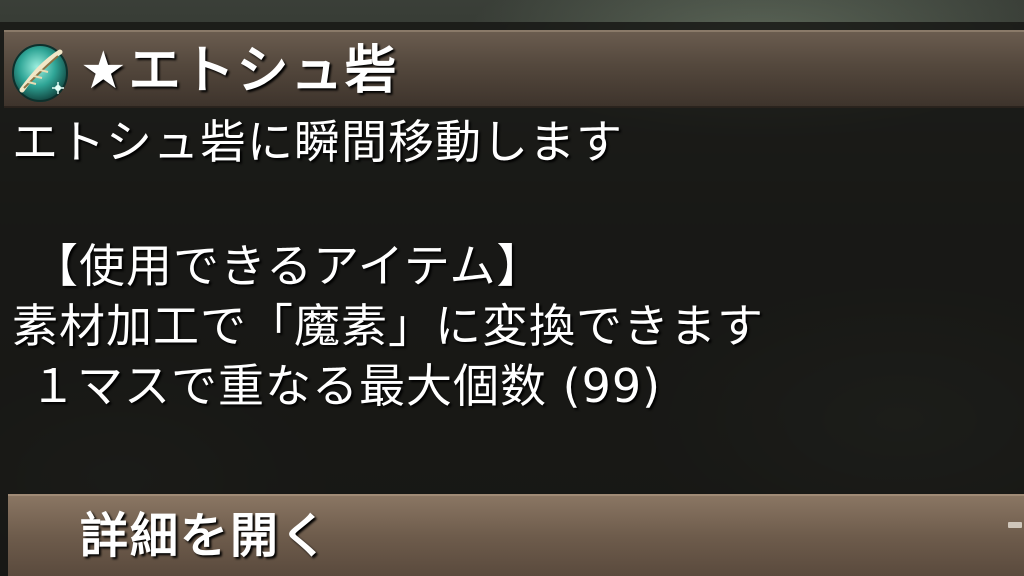  What do you see at coordinates (205, 536) in the screenshot?
I see `open-details-button: 詳細を開く` at bounding box center [205, 536].